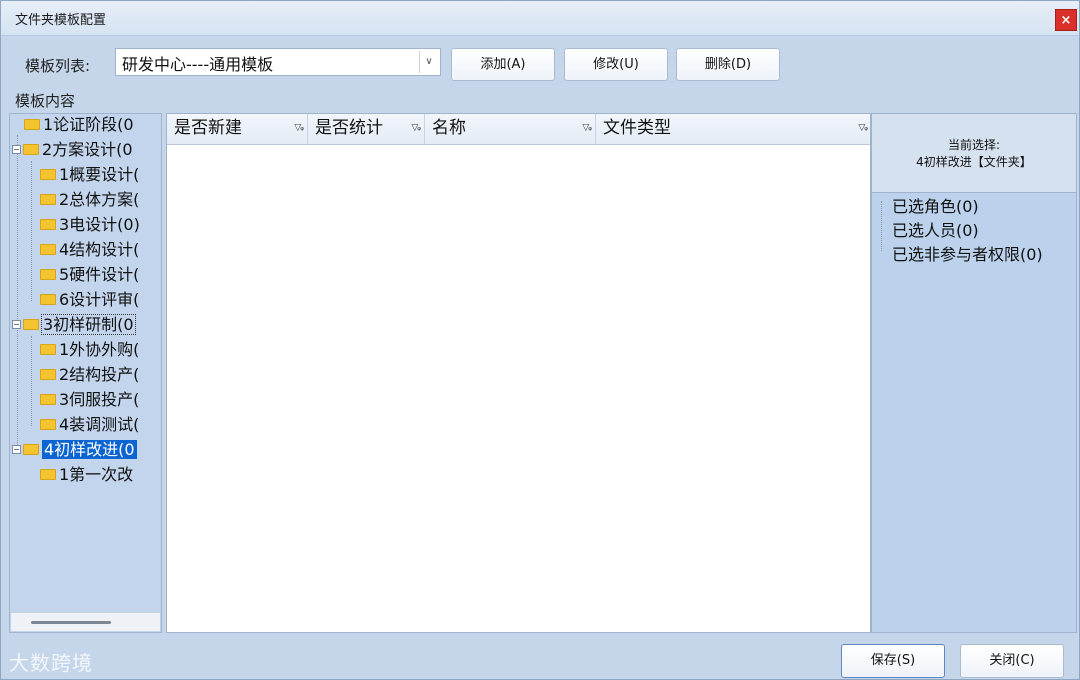  I want to click on save-button: 保存(S), so click(893, 661).